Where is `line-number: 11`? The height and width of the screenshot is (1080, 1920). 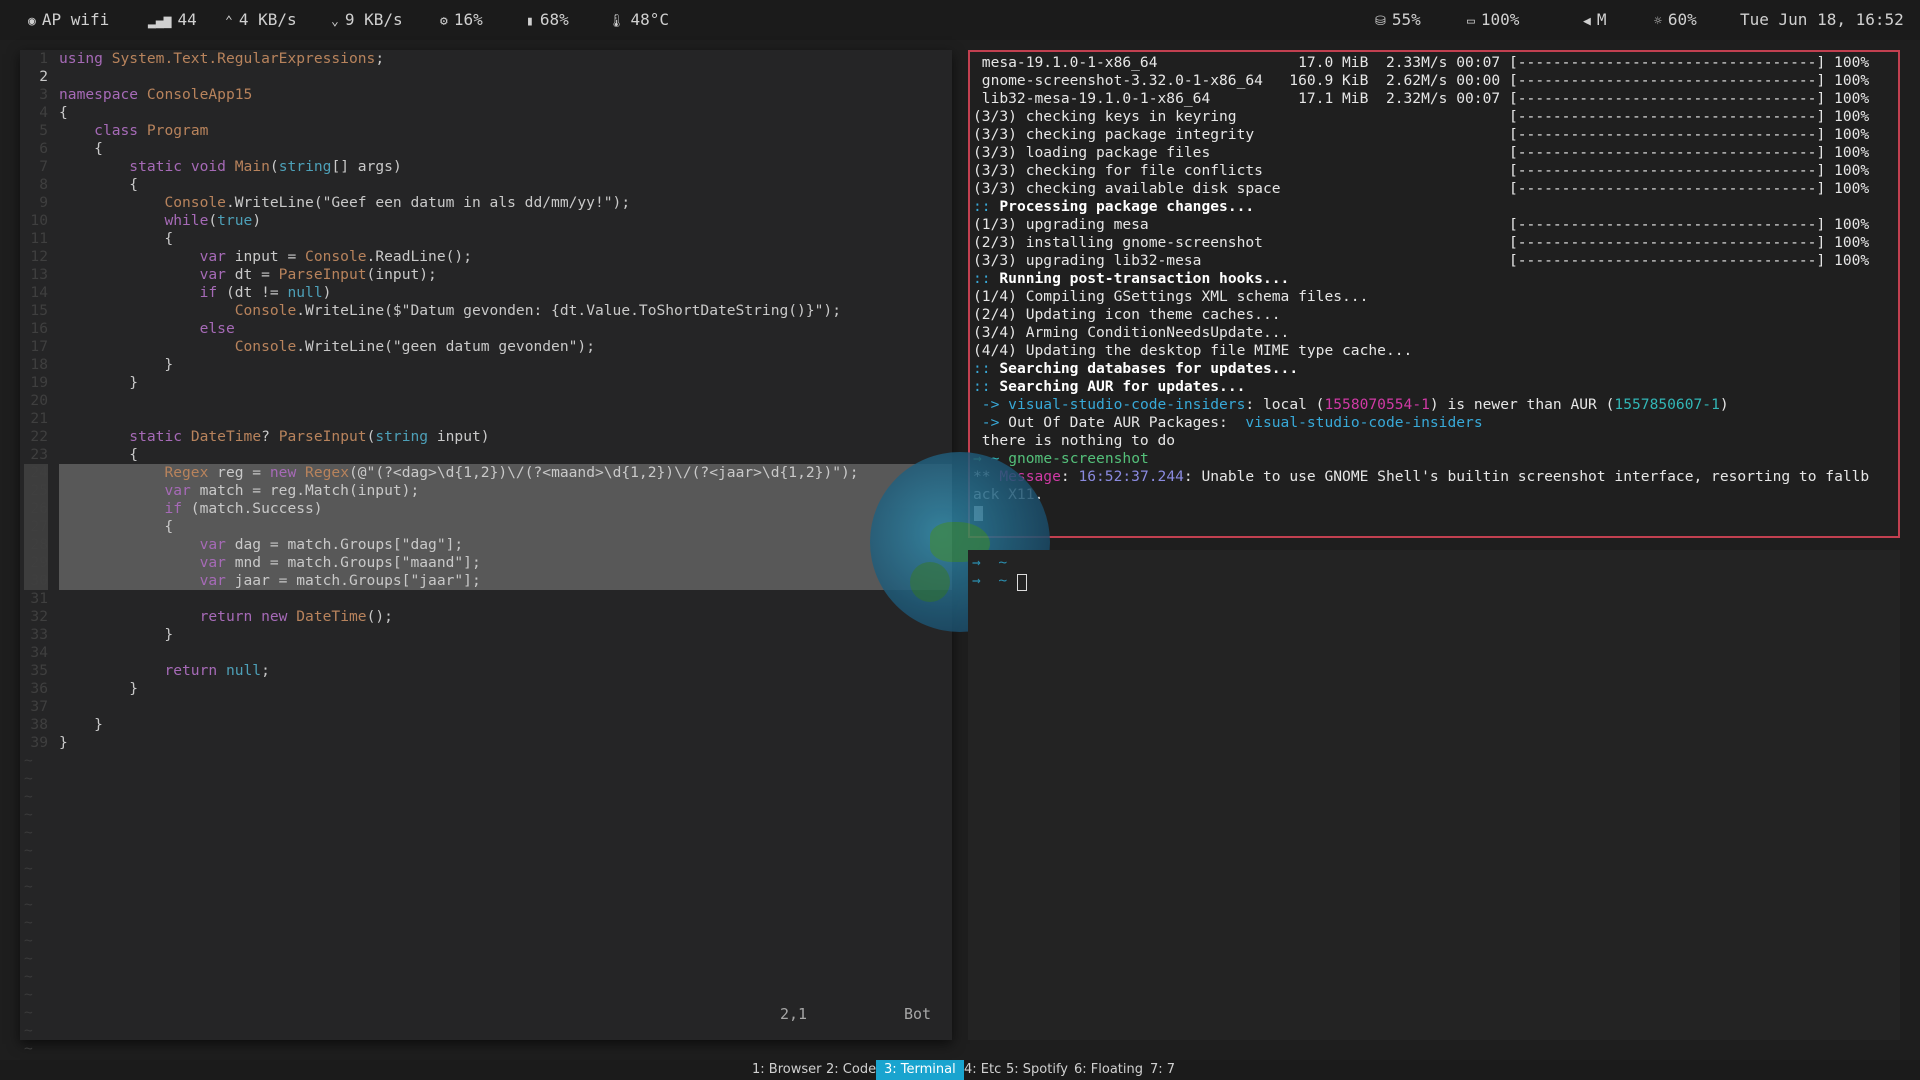 line-number: 11 is located at coordinates (39, 238).